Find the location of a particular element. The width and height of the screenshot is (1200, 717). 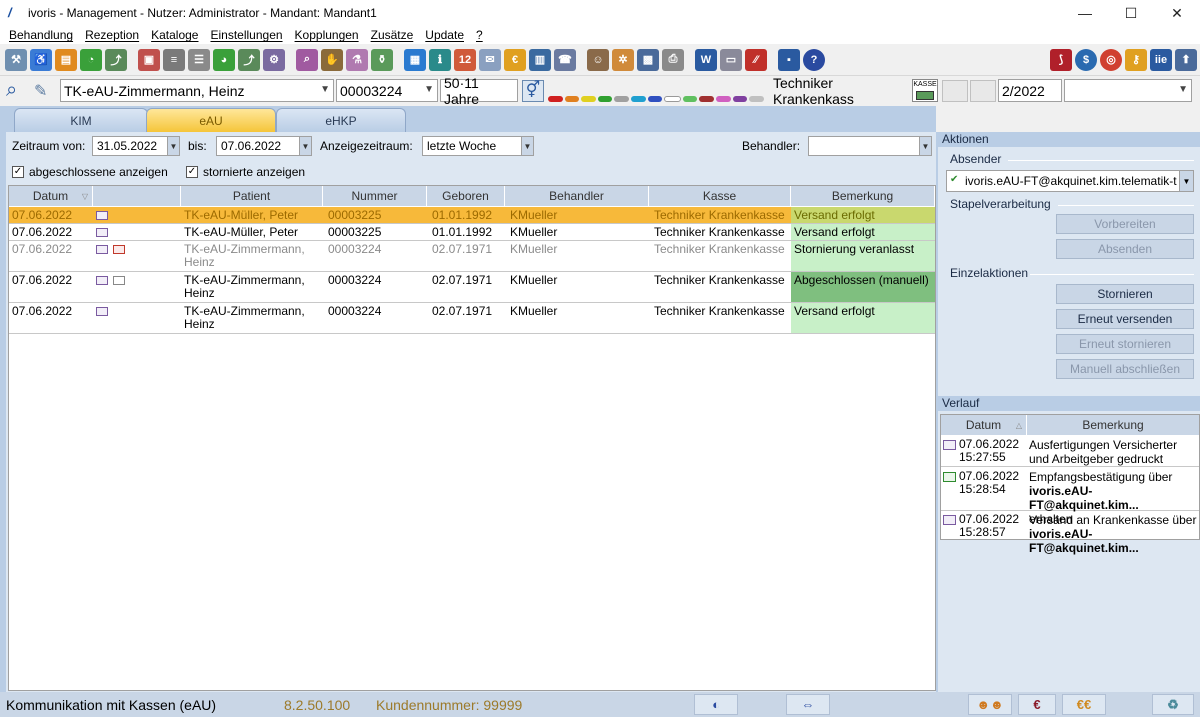

pharmacy-icon: ⚗ is located at coordinates (357, 59).